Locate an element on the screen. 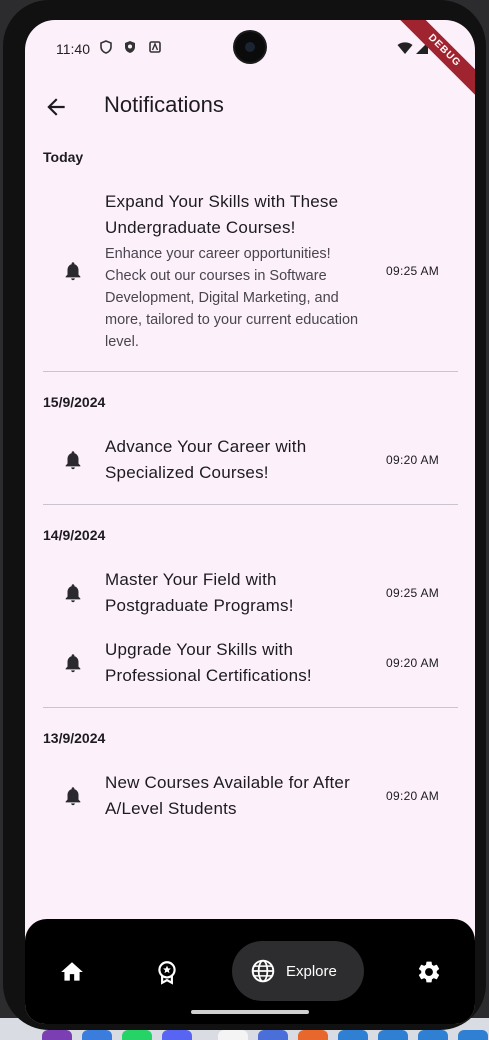 The height and width of the screenshot is (1040, 489). section-date: 13/9/2024 is located at coordinates (74, 738).